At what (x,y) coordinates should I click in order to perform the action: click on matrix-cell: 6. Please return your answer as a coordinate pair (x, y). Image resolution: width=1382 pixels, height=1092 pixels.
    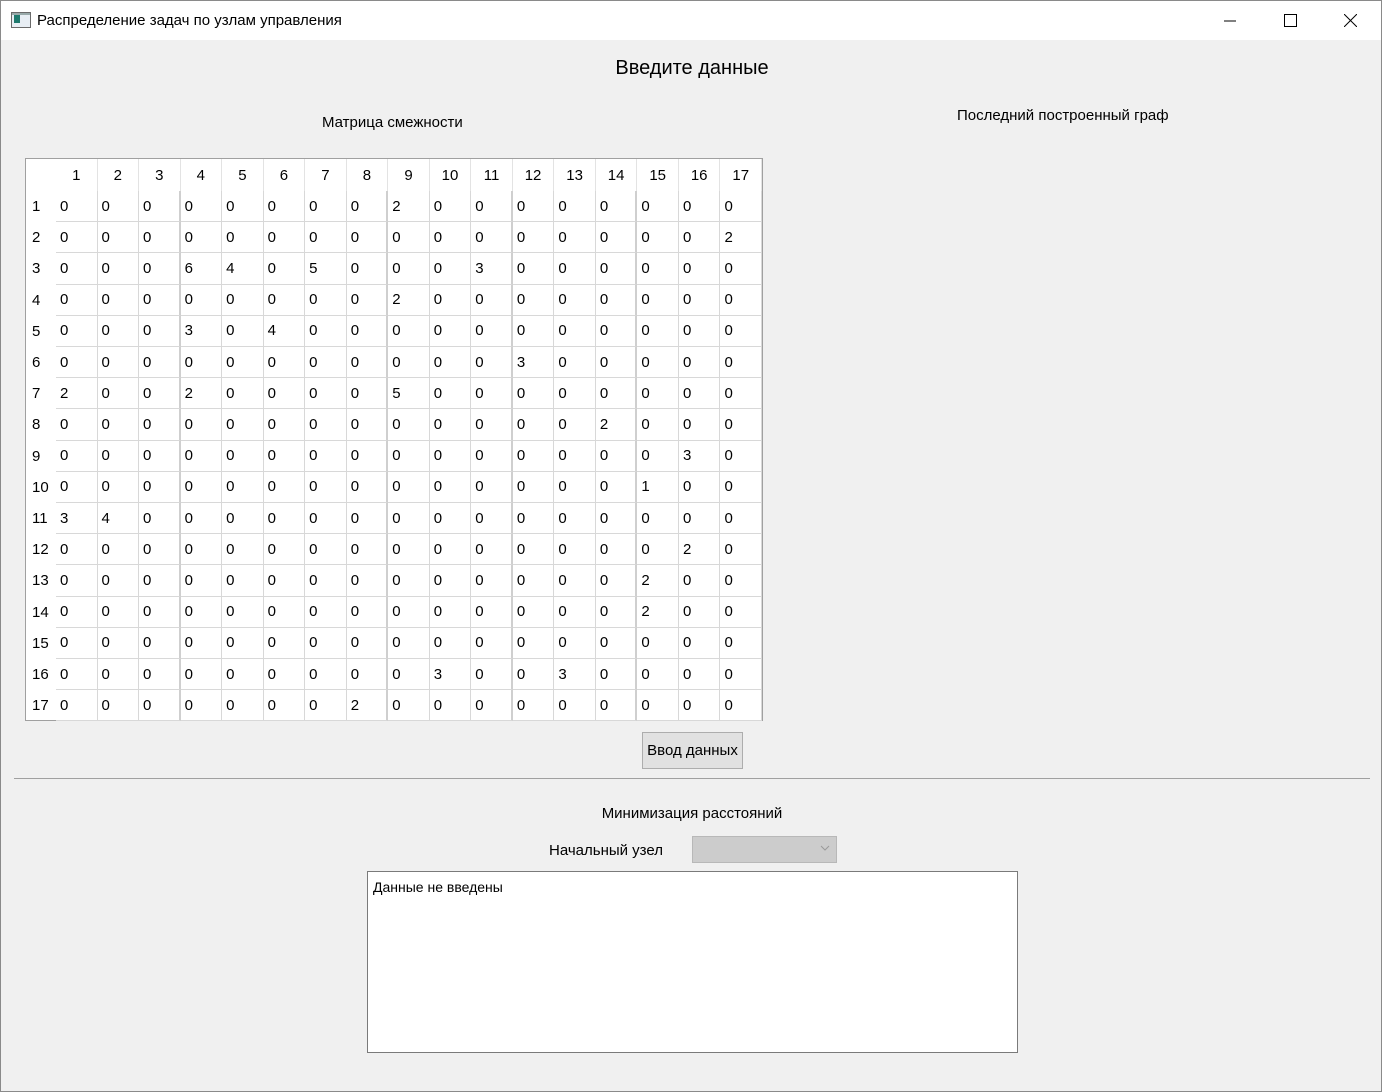
    Looking at the image, I should click on (201, 269).